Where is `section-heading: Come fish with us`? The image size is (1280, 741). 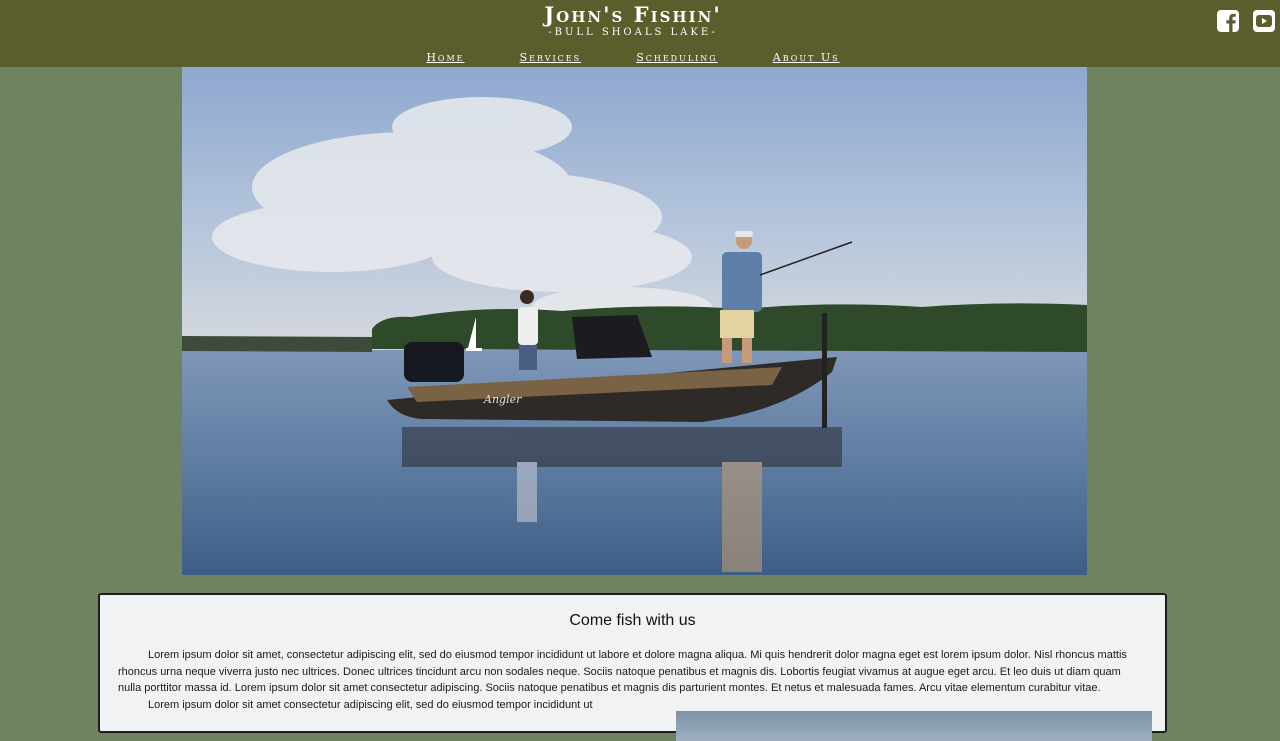
section-heading: Come fish with us is located at coordinates (632, 620).